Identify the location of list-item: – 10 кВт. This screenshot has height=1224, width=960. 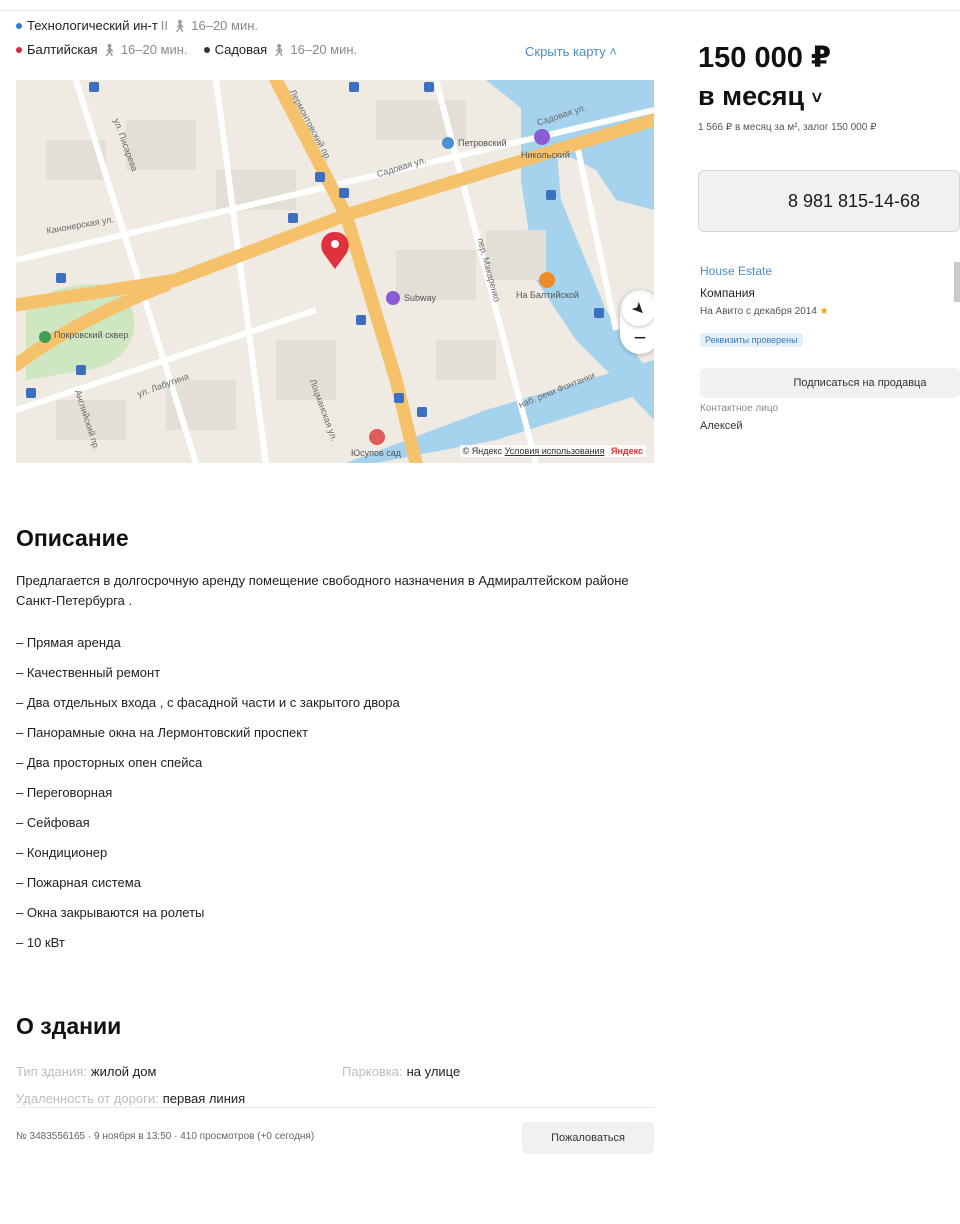
(40, 942).